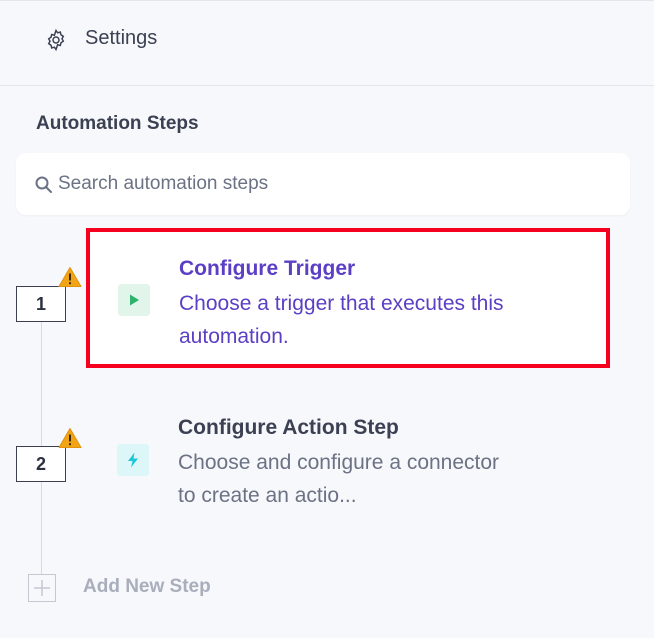 This screenshot has width=654, height=638. Describe the element at coordinates (288, 427) in the screenshot. I see `step-title: Configure Action Step` at that location.